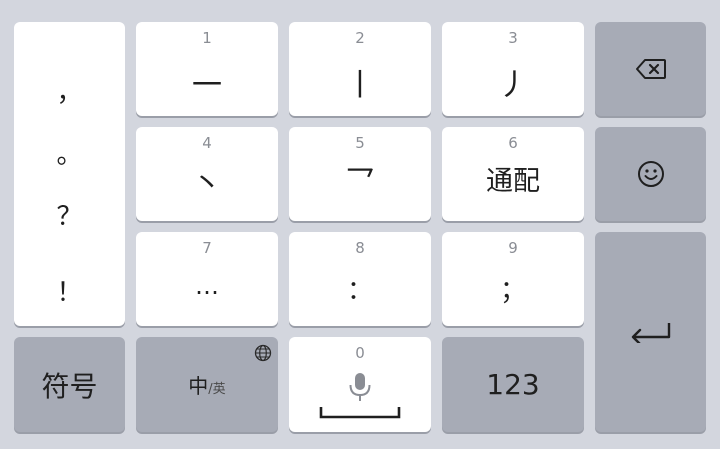 The image size is (720, 449). What do you see at coordinates (359, 291) in the screenshot?
I see `key-label: ：` at bounding box center [359, 291].